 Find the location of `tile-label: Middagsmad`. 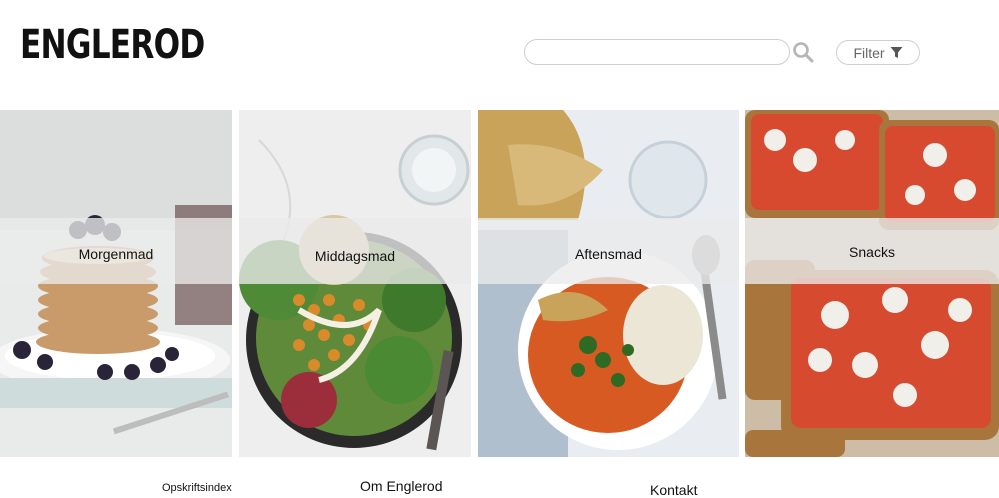

tile-label: Middagsmad is located at coordinates (355, 256).